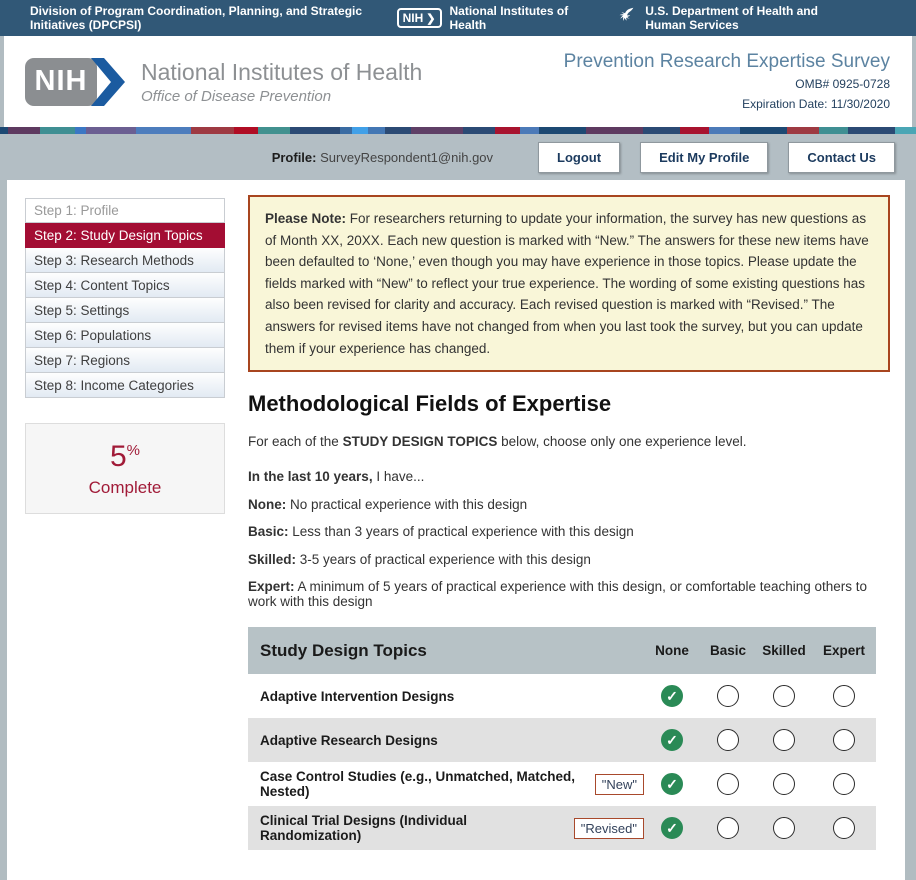  I want to click on progress-percent: 5%, so click(125, 456).